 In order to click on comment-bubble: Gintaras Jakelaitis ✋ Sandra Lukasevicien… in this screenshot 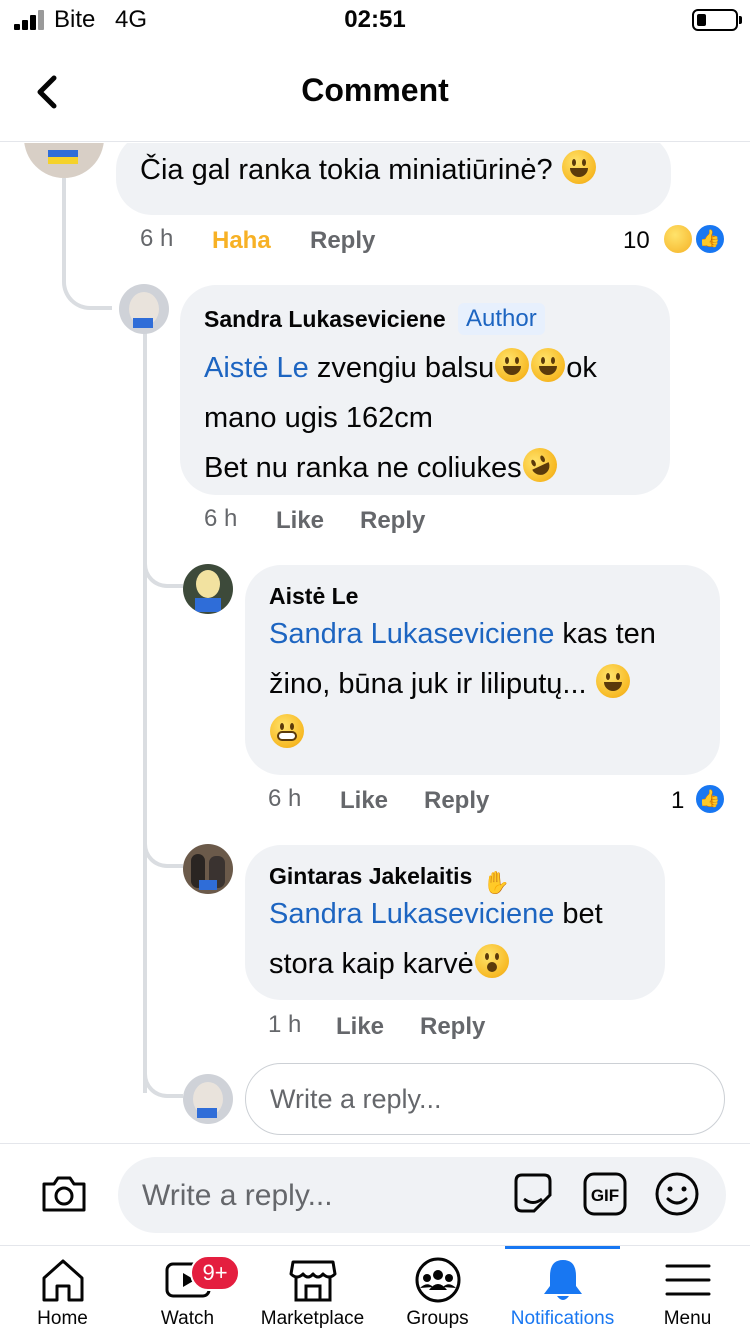, I will do `click(455, 922)`.